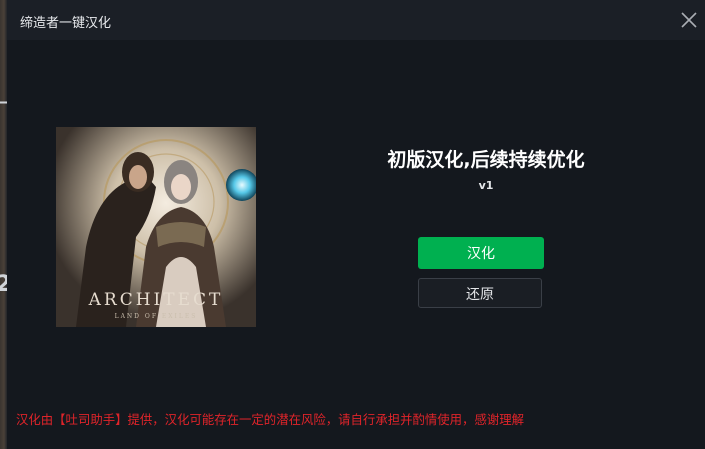 The image size is (705, 449). Describe the element at coordinates (156, 316) in the screenshot. I see `cover-logo-subtext: LAND OF EXILES` at that location.